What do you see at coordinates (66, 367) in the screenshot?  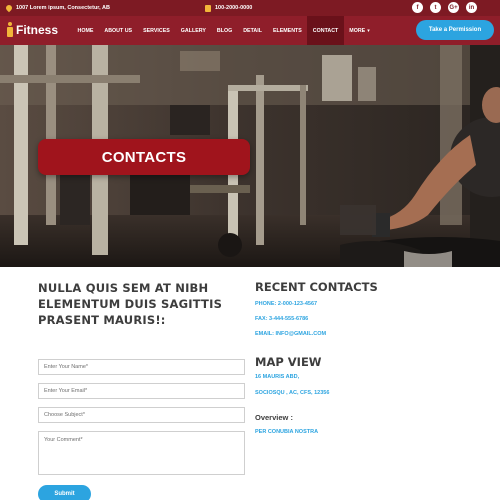 I see `name-input-placeholder: Enter Your Name*` at bounding box center [66, 367].